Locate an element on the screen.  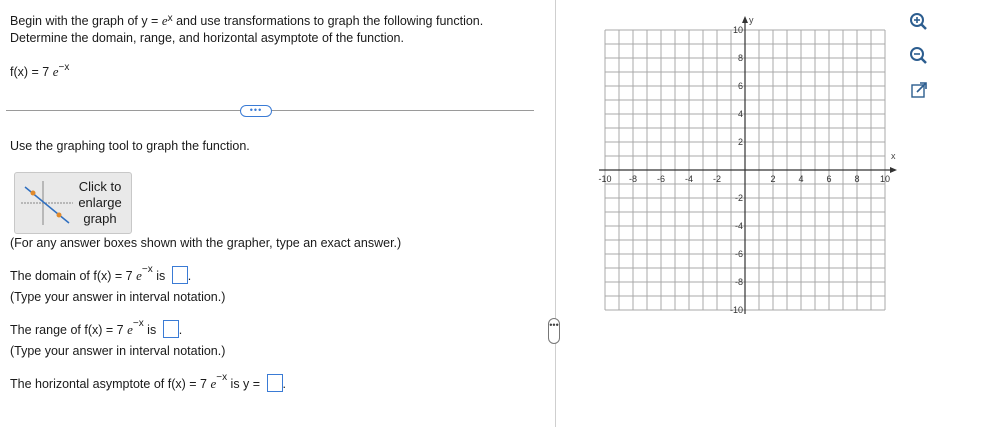
x-tick-label: -8 is located at coordinates (633, 179).